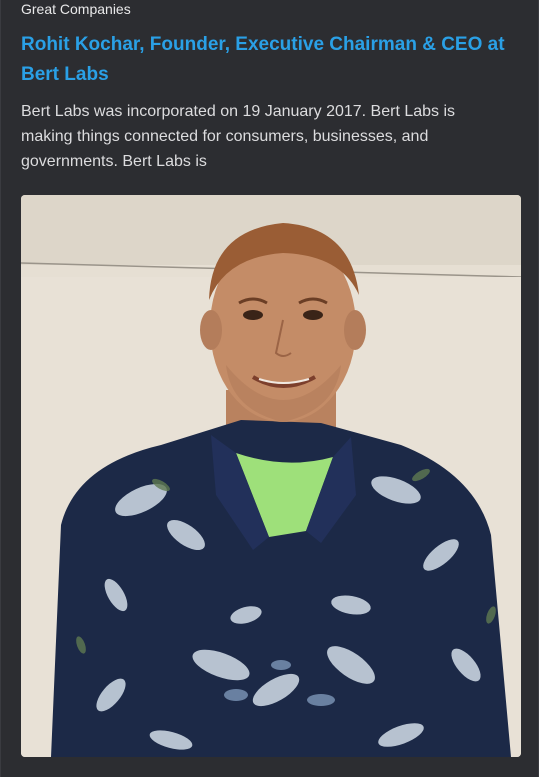  What do you see at coordinates (76, 9) in the screenshot?
I see `category-link: Great Companies` at bounding box center [76, 9].